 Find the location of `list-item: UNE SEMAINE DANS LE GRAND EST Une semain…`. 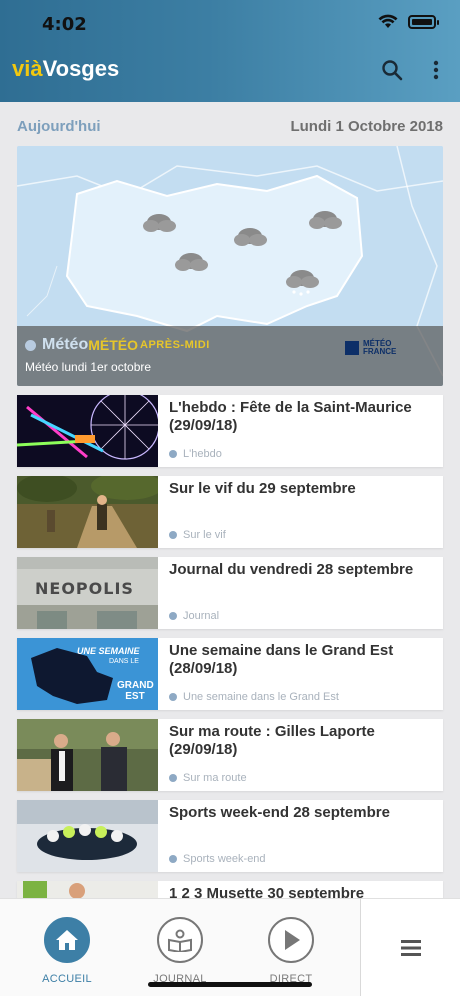

list-item: UNE SEMAINE DANS LE GRAND EST Une semain… is located at coordinates (230, 674).